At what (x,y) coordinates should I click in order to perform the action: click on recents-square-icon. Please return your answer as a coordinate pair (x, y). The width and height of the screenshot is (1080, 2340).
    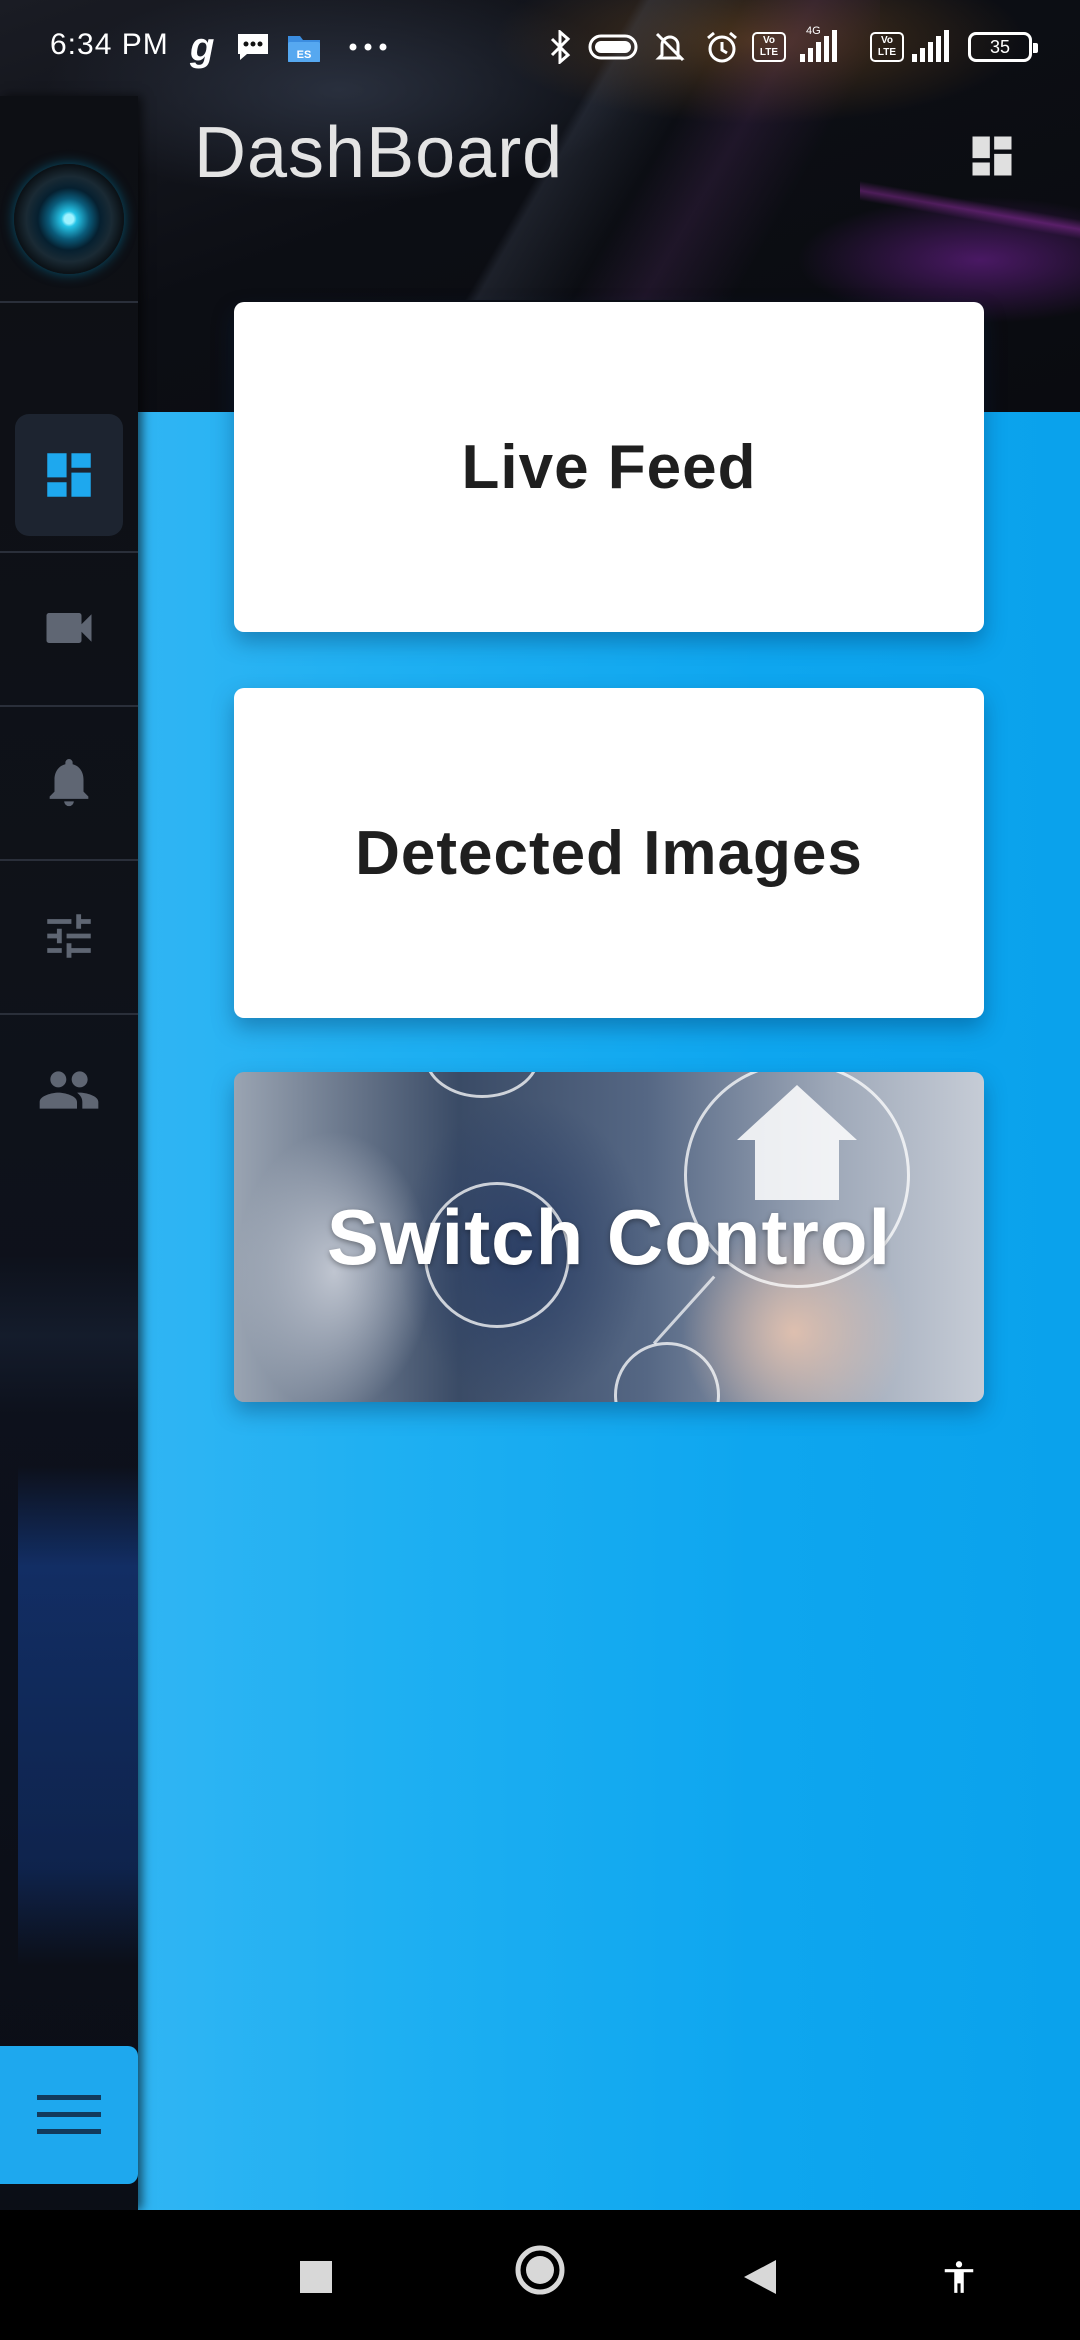
    Looking at the image, I should click on (316, 2277).